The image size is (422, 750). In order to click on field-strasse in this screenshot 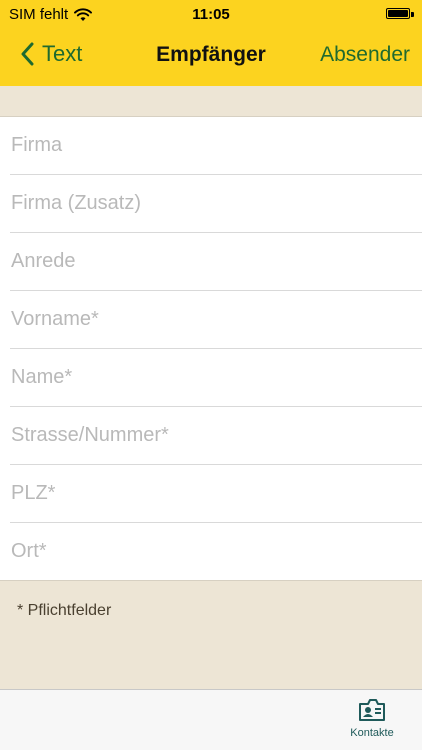, I will do `click(216, 436)`.